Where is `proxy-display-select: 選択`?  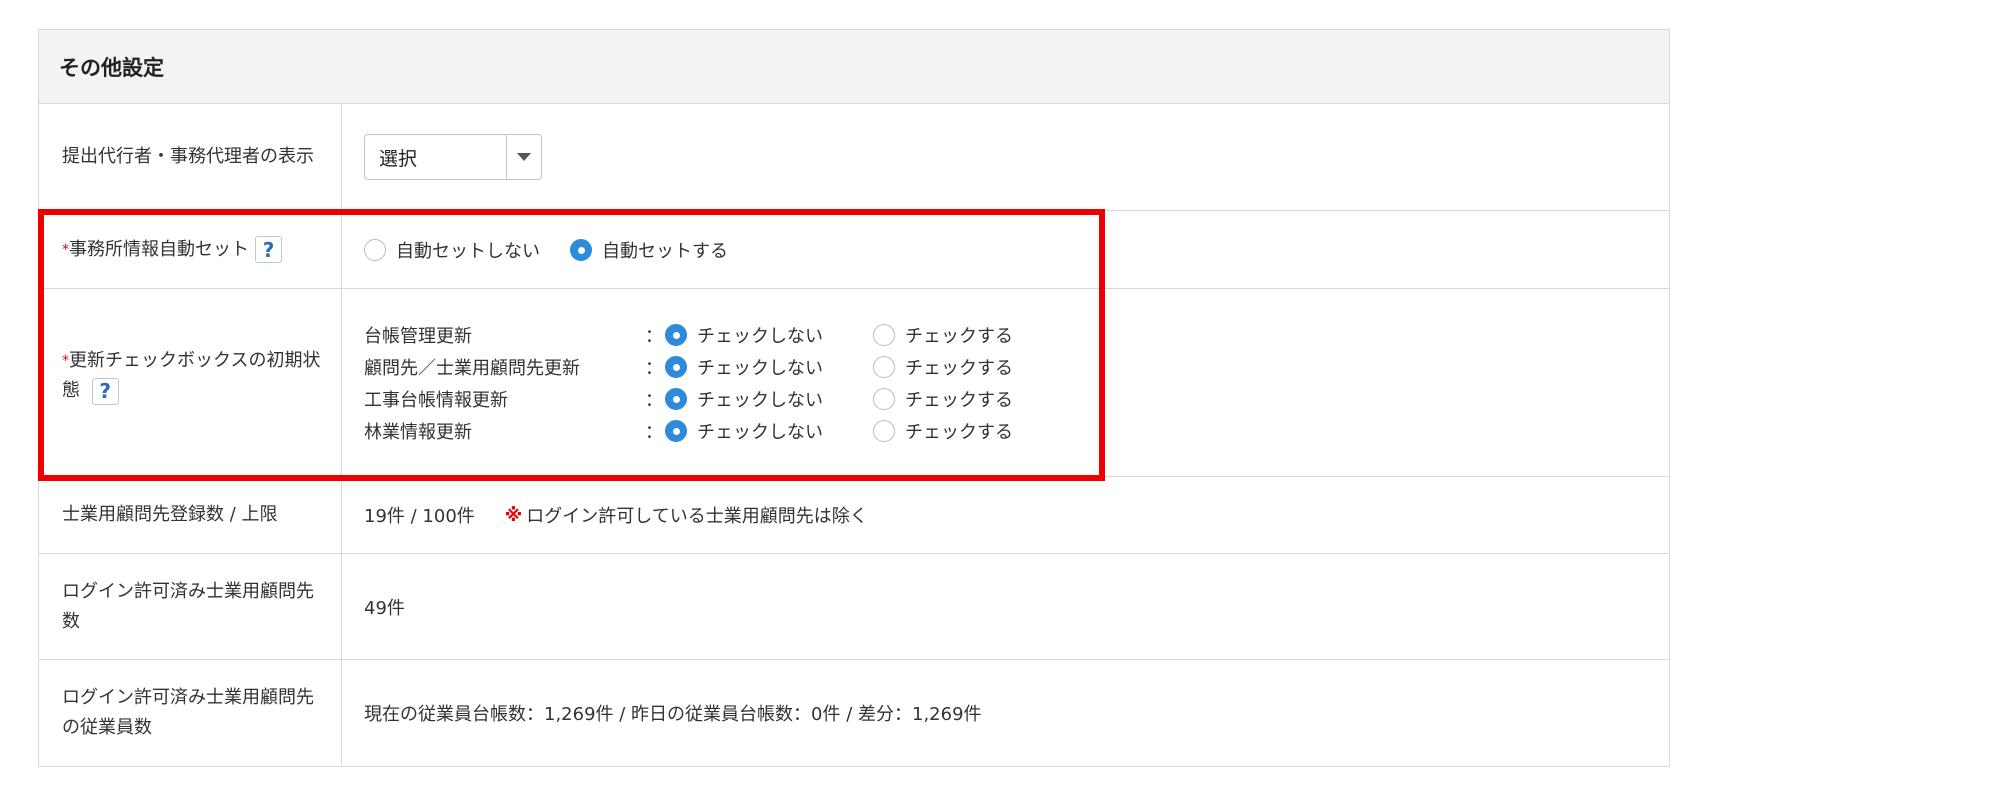 proxy-display-select: 選択 is located at coordinates (453, 157).